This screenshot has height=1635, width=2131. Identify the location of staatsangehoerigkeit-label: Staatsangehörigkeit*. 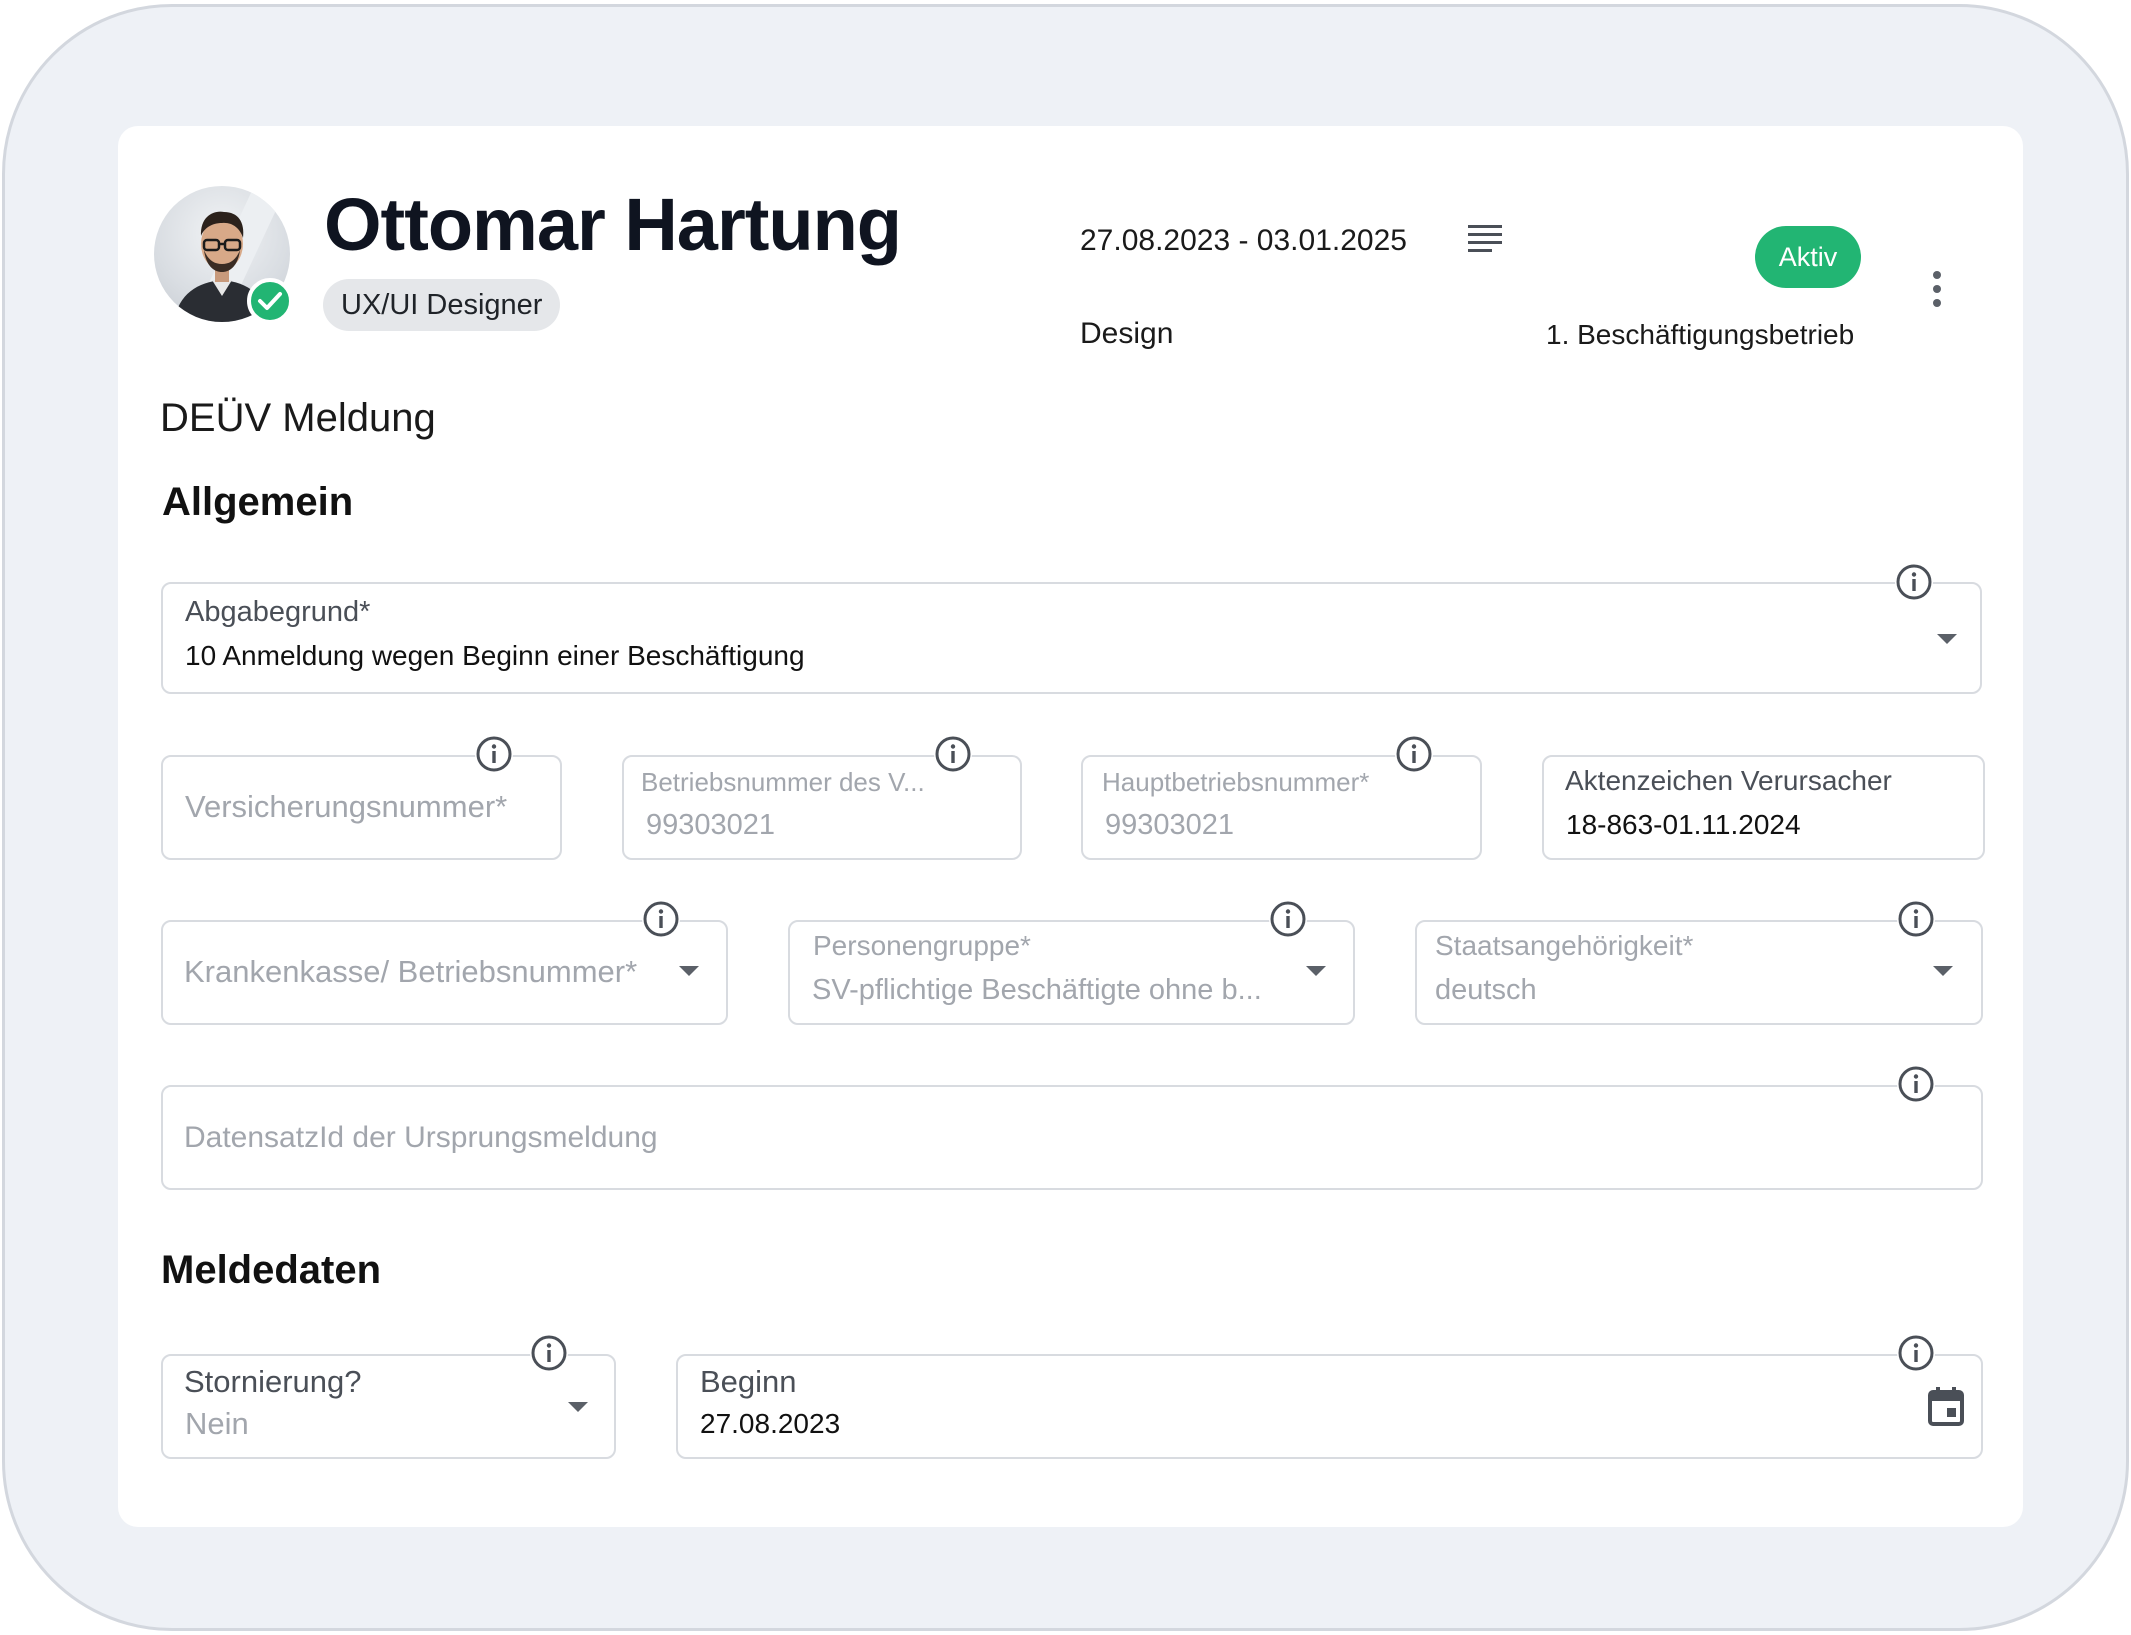
(1564, 945).